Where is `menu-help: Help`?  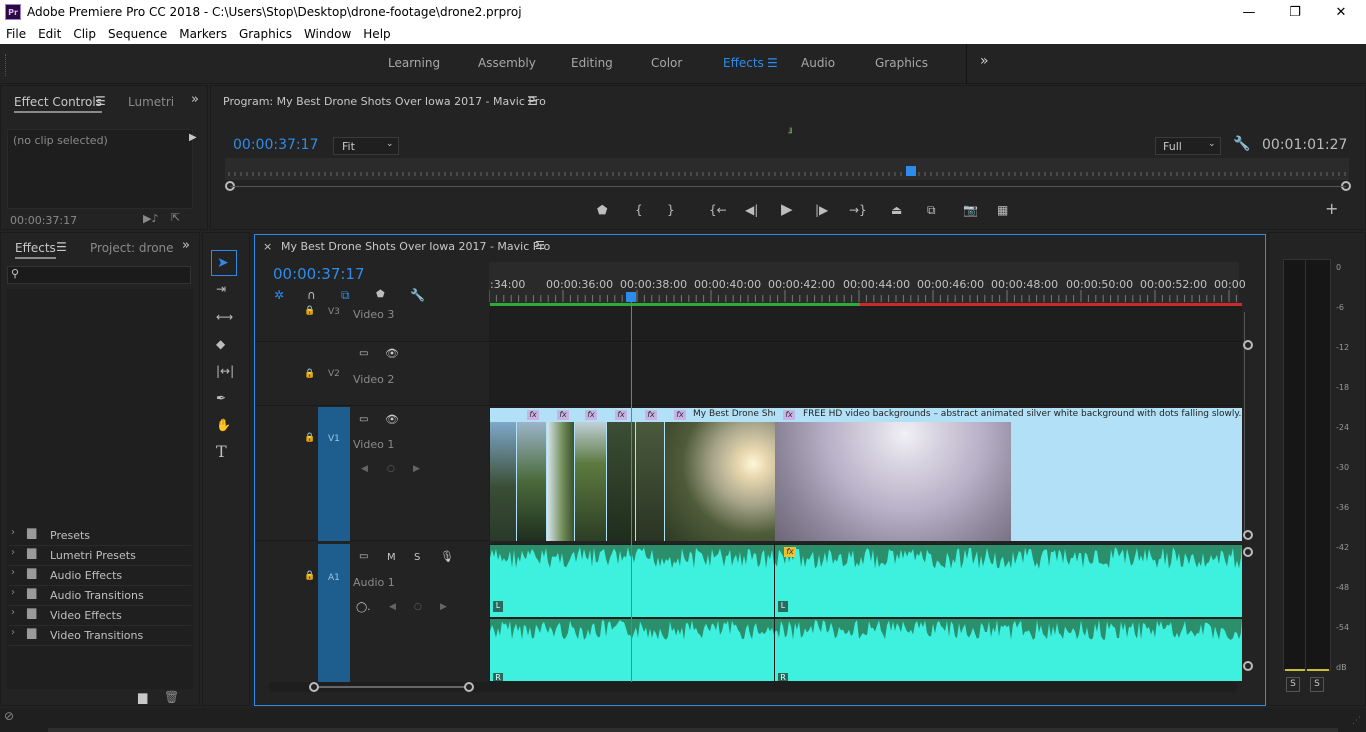
menu-help: Help is located at coordinates (376, 34).